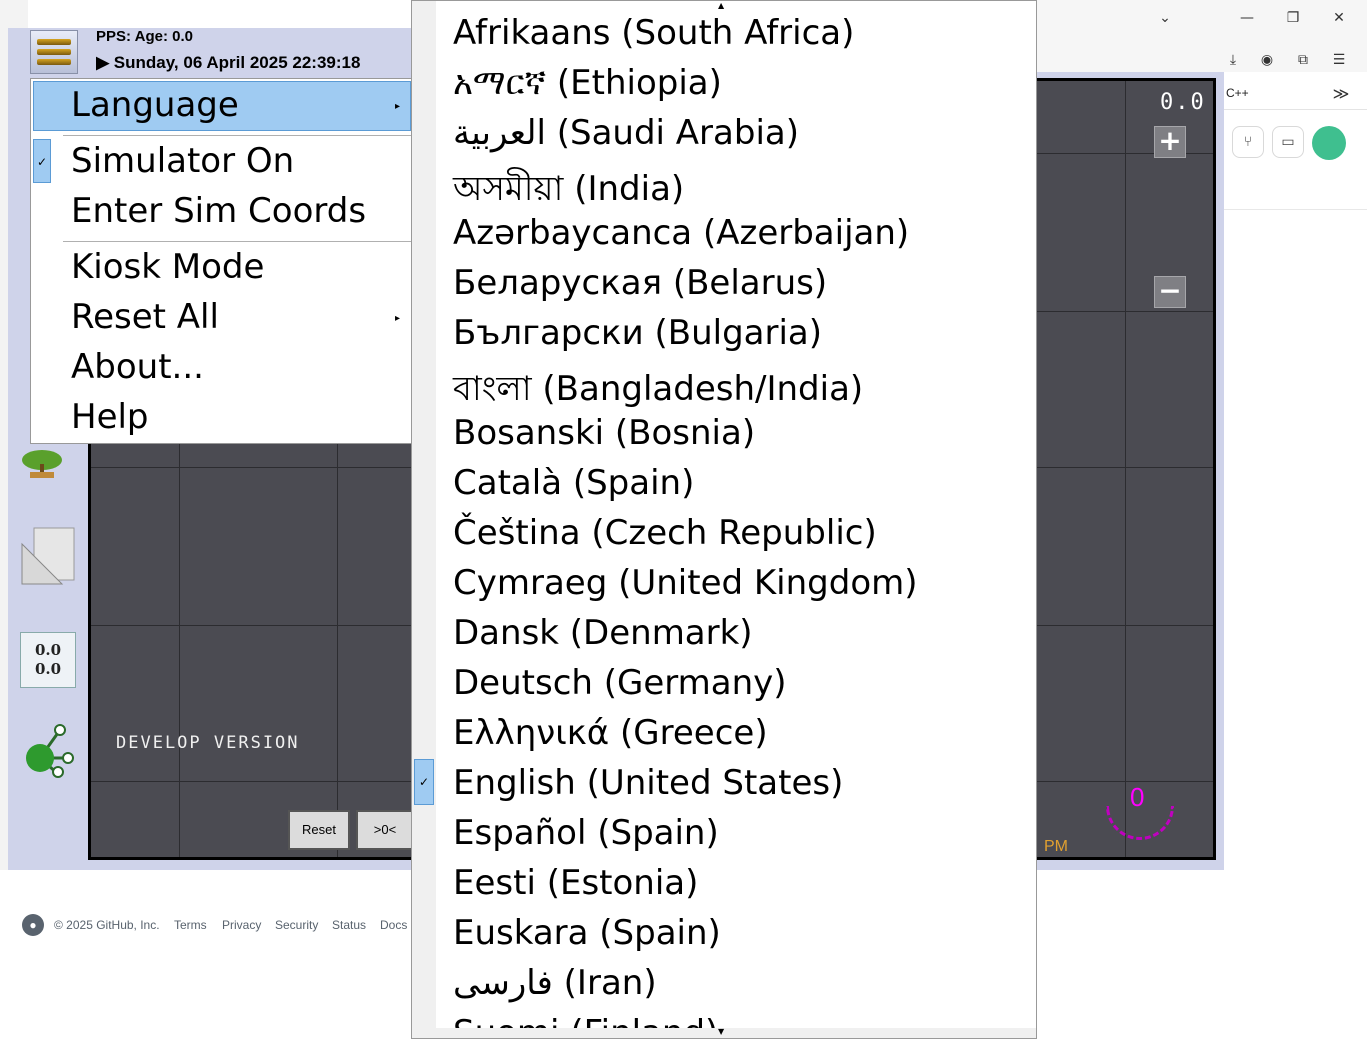 Image resolution: width=1367 pixels, height=1039 pixels. What do you see at coordinates (637, 333) in the screenshot?
I see `language-item: Български (Bulgaria)` at bounding box center [637, 333].